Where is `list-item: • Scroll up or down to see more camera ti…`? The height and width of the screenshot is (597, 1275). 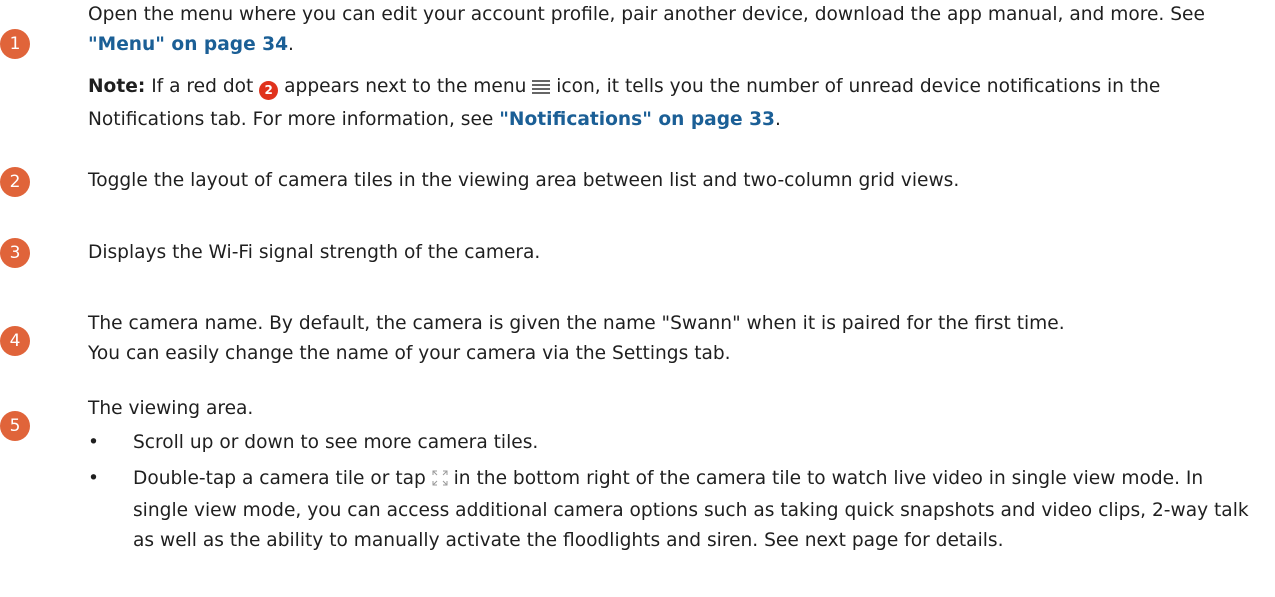 list-item: • Scroll up or down to see more camera ti… is located at coordinates (675, 443).